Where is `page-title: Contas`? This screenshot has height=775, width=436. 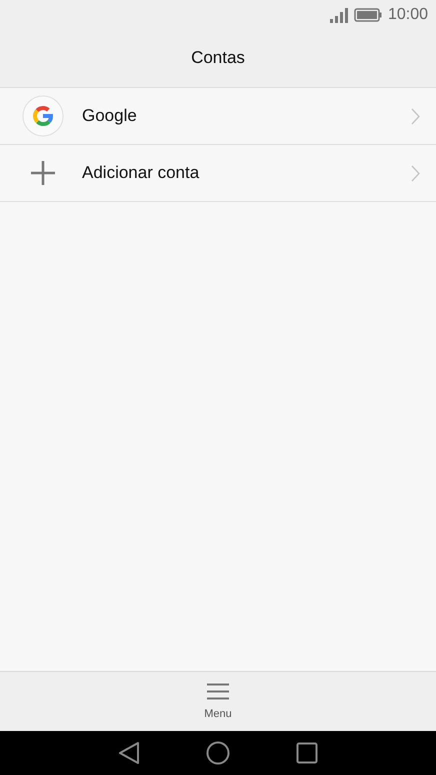 page-title: Contas is located at coordinates (218, 58).